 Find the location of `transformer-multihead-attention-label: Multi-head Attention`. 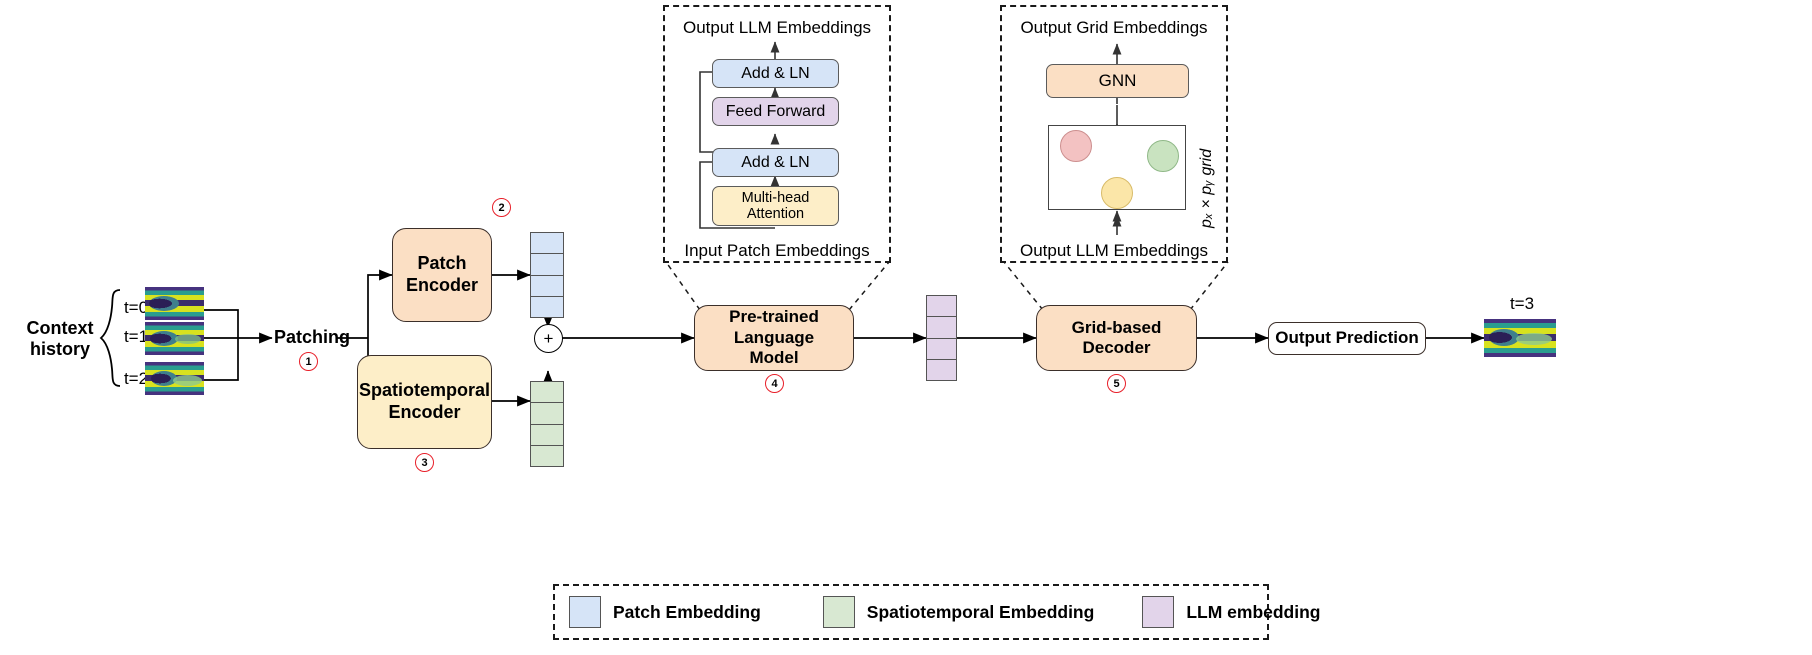

transformer-multihead-attention-label: Multi-head Attention is located at coordinates (775, 205).